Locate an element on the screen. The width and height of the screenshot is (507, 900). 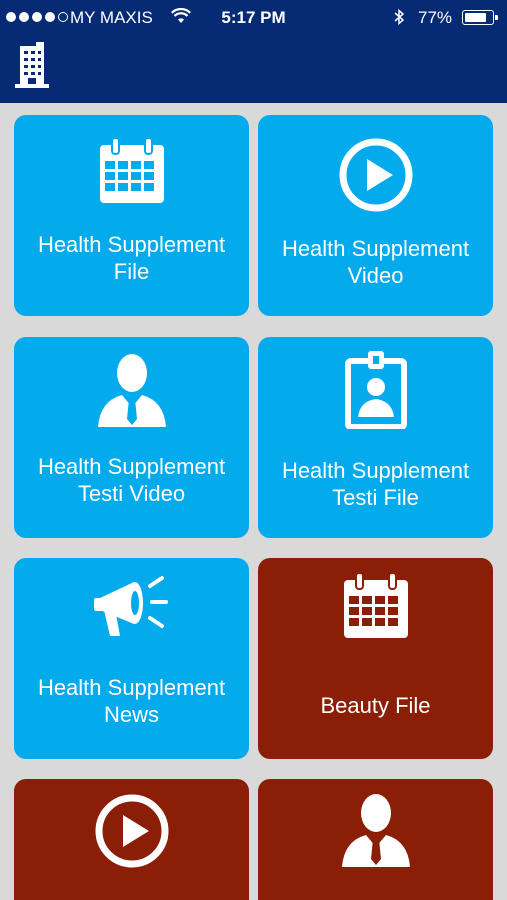
tile-label: Health Supplement Video is located at coordinates (375, 262).